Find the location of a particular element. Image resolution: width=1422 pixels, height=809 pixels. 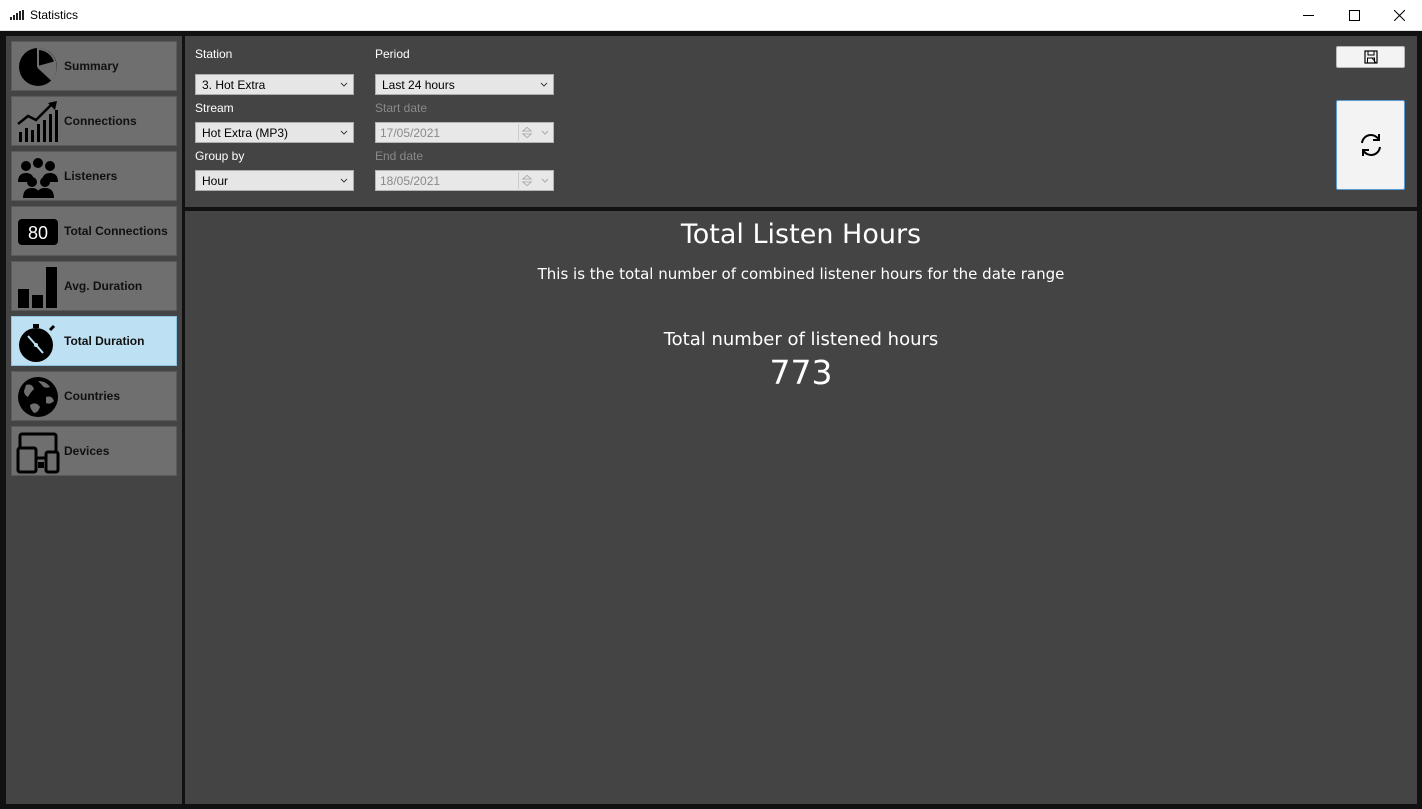

stream-label: Stream is located at coordinates (214, 108).